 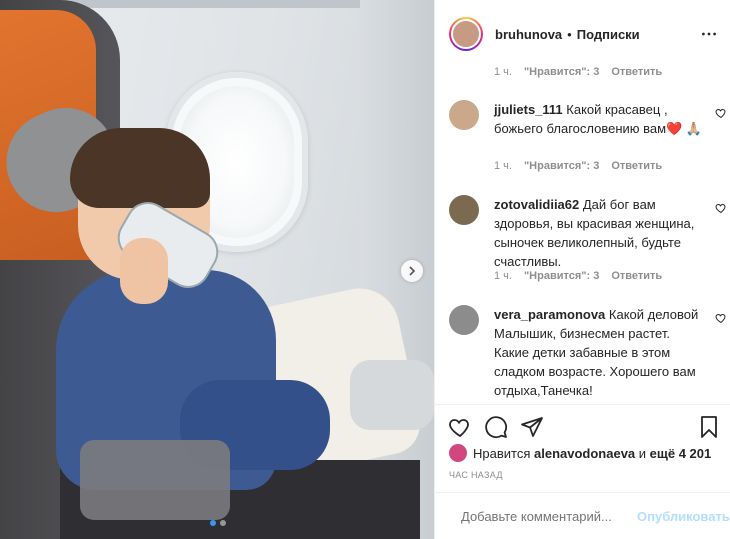 I want to click on avatar, so click(x=466, y=34).